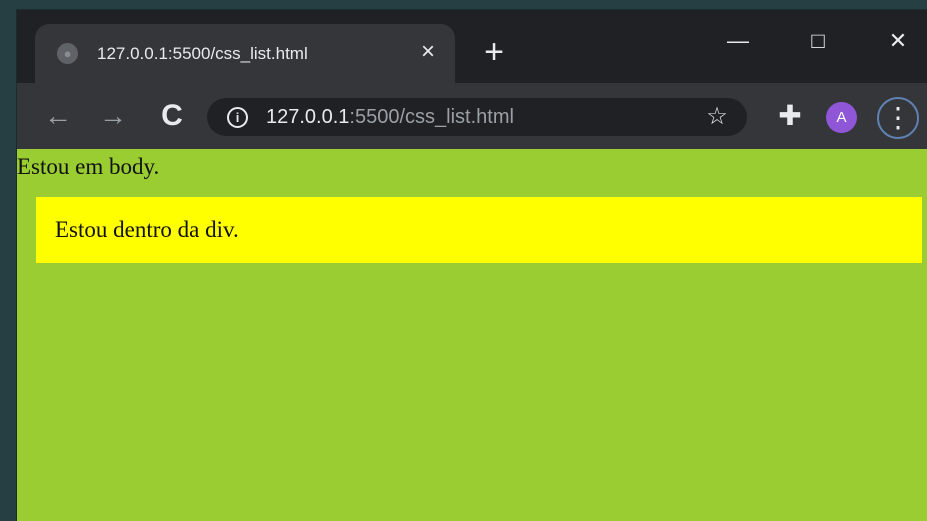 The width and height of the screenshot is (927, 521). I want to click on back-arrow-icon: ←, so click(58, 116).